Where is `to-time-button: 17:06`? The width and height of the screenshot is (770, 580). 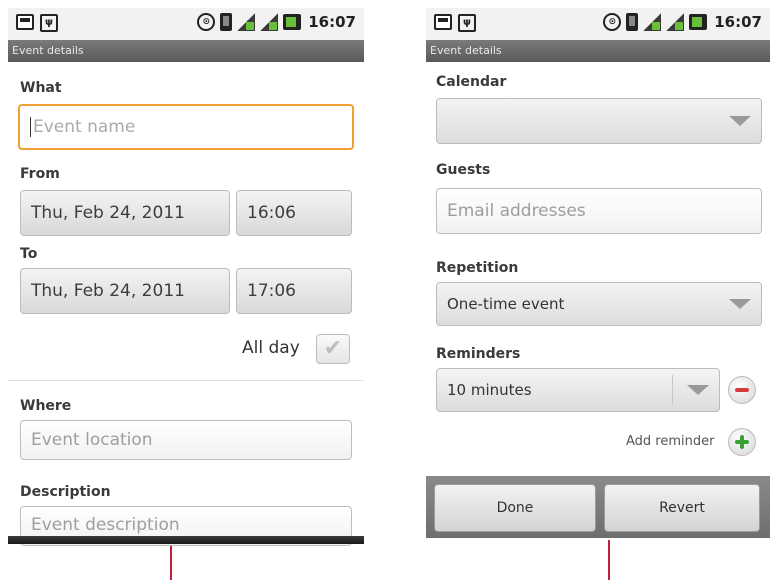 to-time-button: 17:06 is located at coordinates (294, 291).